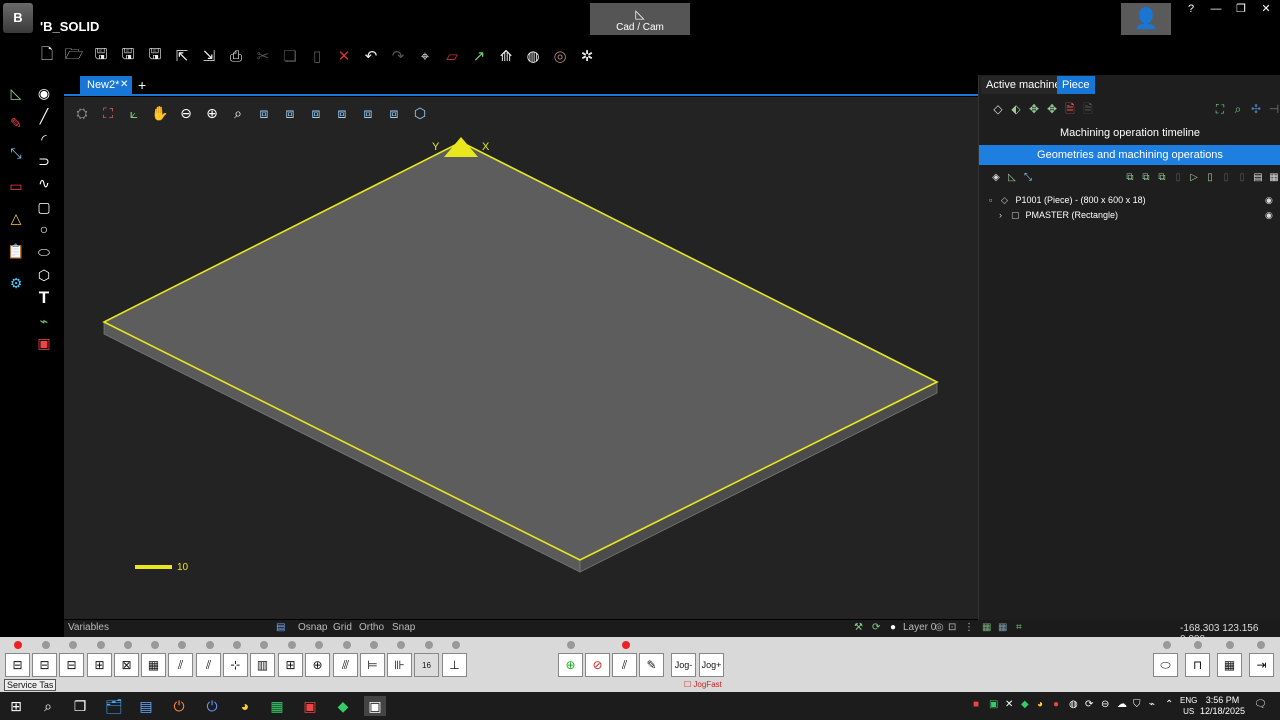  I want to click on ruler-icon: ▭, so click(16, 186).